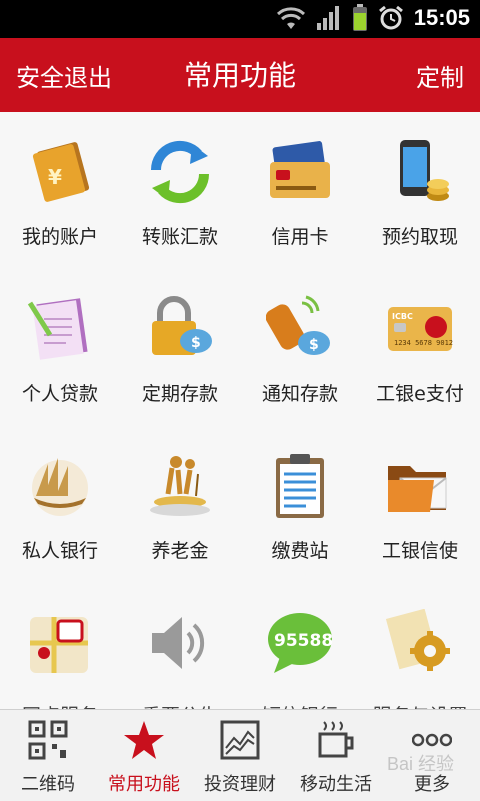 The height and width of the screenshot is (801, 480). I want to click on grid-item-notice-deposit: $ 通知存款, so click(300, 349).